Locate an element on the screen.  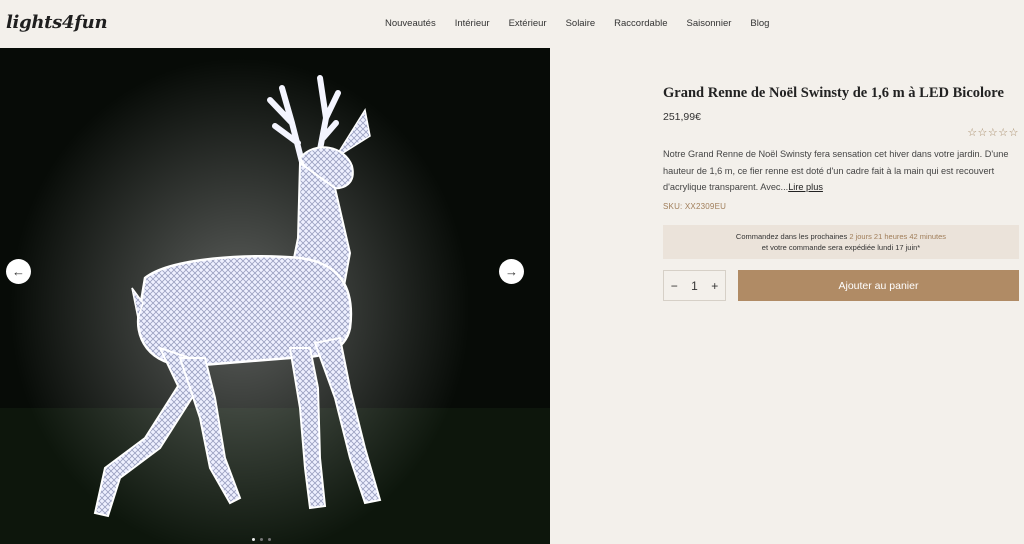
arrow-left-icon: ← is located at coordinates (18, 271).